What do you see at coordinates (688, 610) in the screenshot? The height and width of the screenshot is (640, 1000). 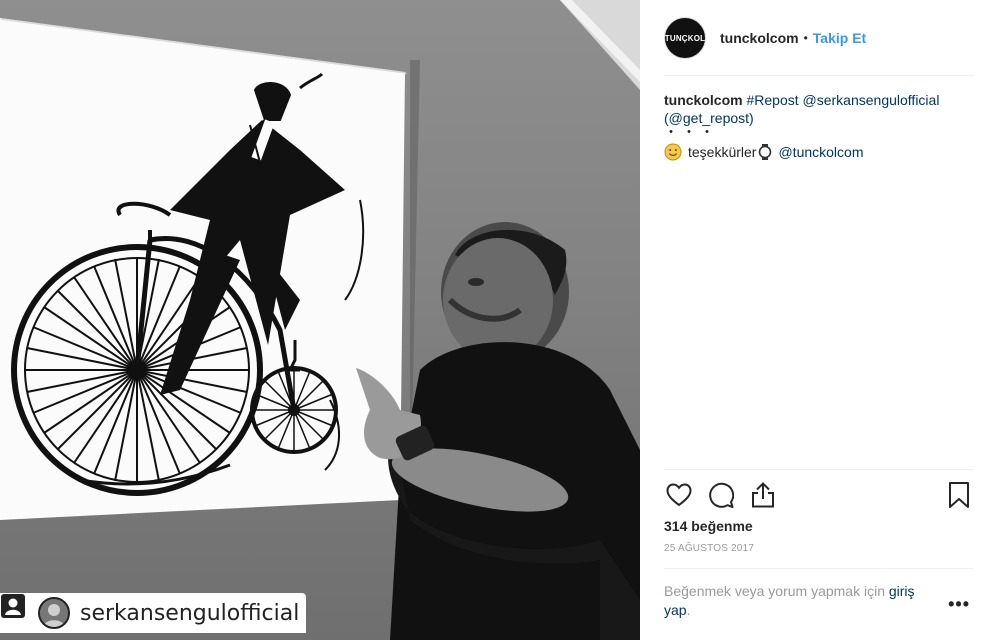 I see `login-prompt-end: .` at bounding box center [688, 610].